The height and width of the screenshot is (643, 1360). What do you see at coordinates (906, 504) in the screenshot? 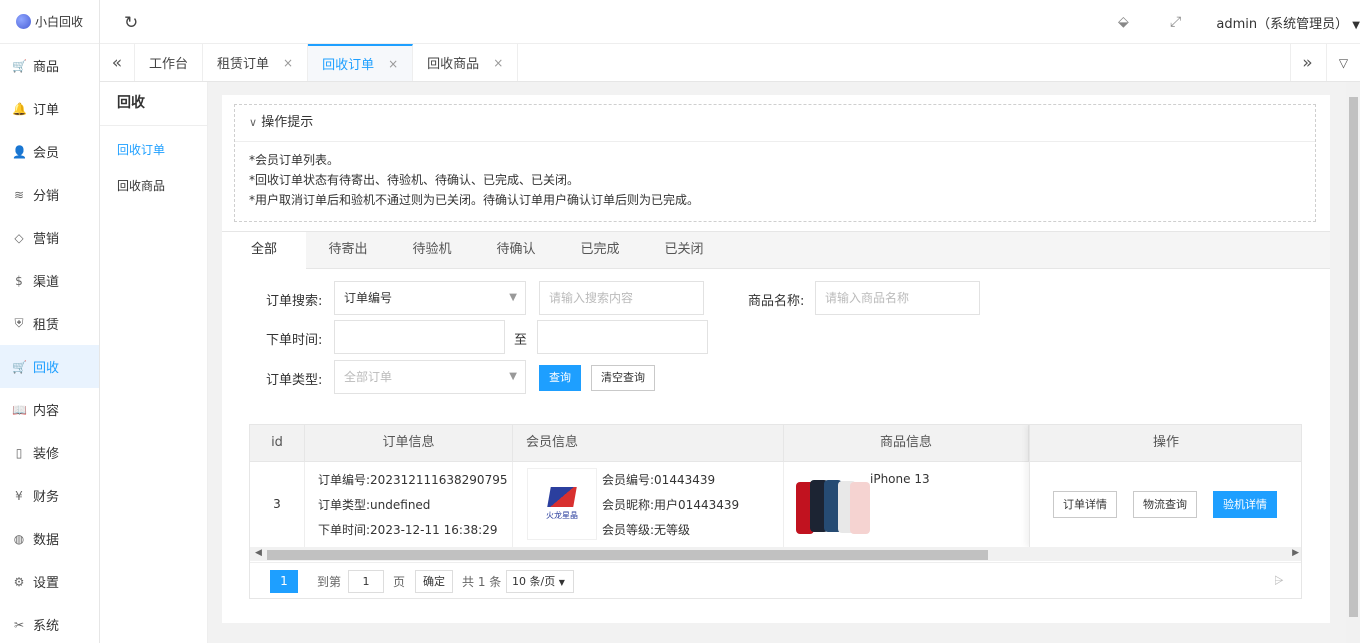
I see `cell-goods-info: iPhone 13` at bounding box center [906, 504].